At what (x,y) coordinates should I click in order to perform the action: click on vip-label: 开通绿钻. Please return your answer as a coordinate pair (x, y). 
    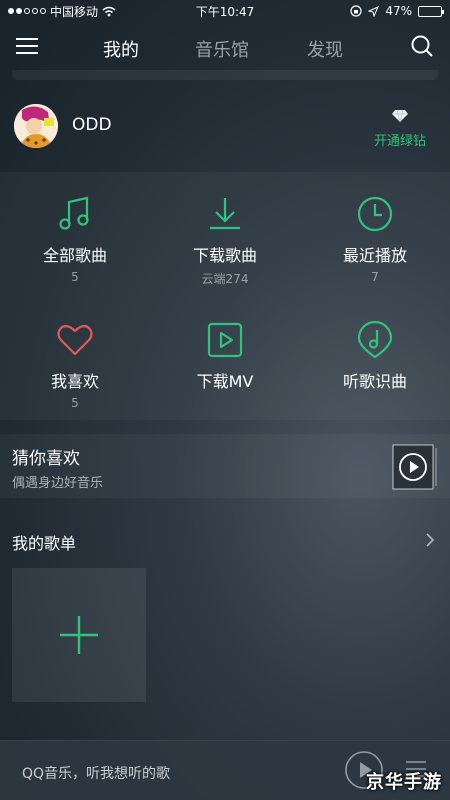
    Looking at the image, I should click on (399, 141).